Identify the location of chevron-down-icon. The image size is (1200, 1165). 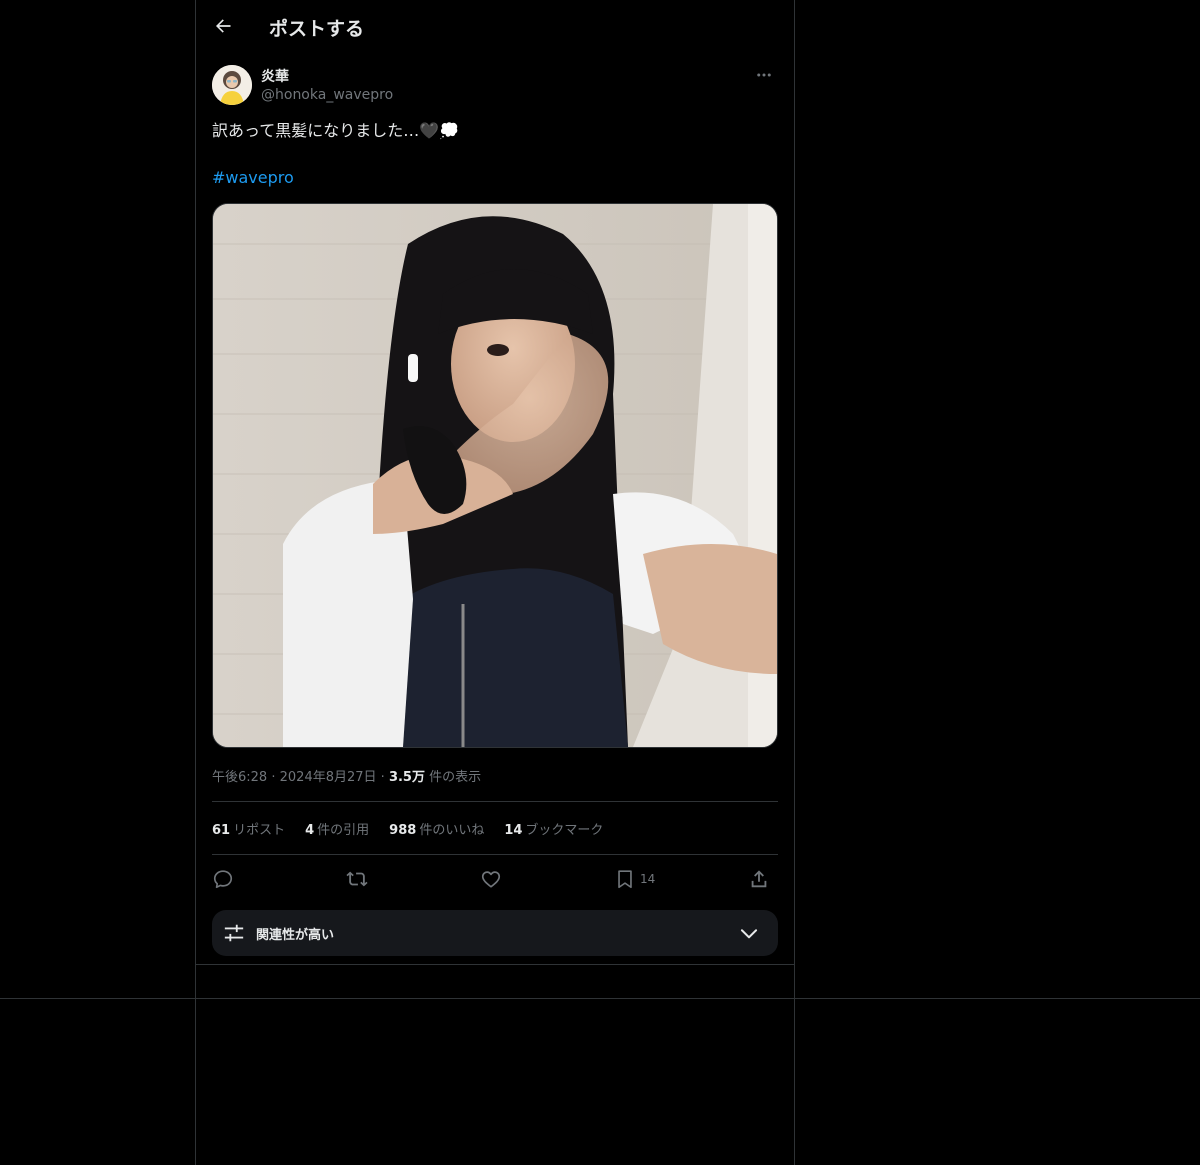
(749, 934).